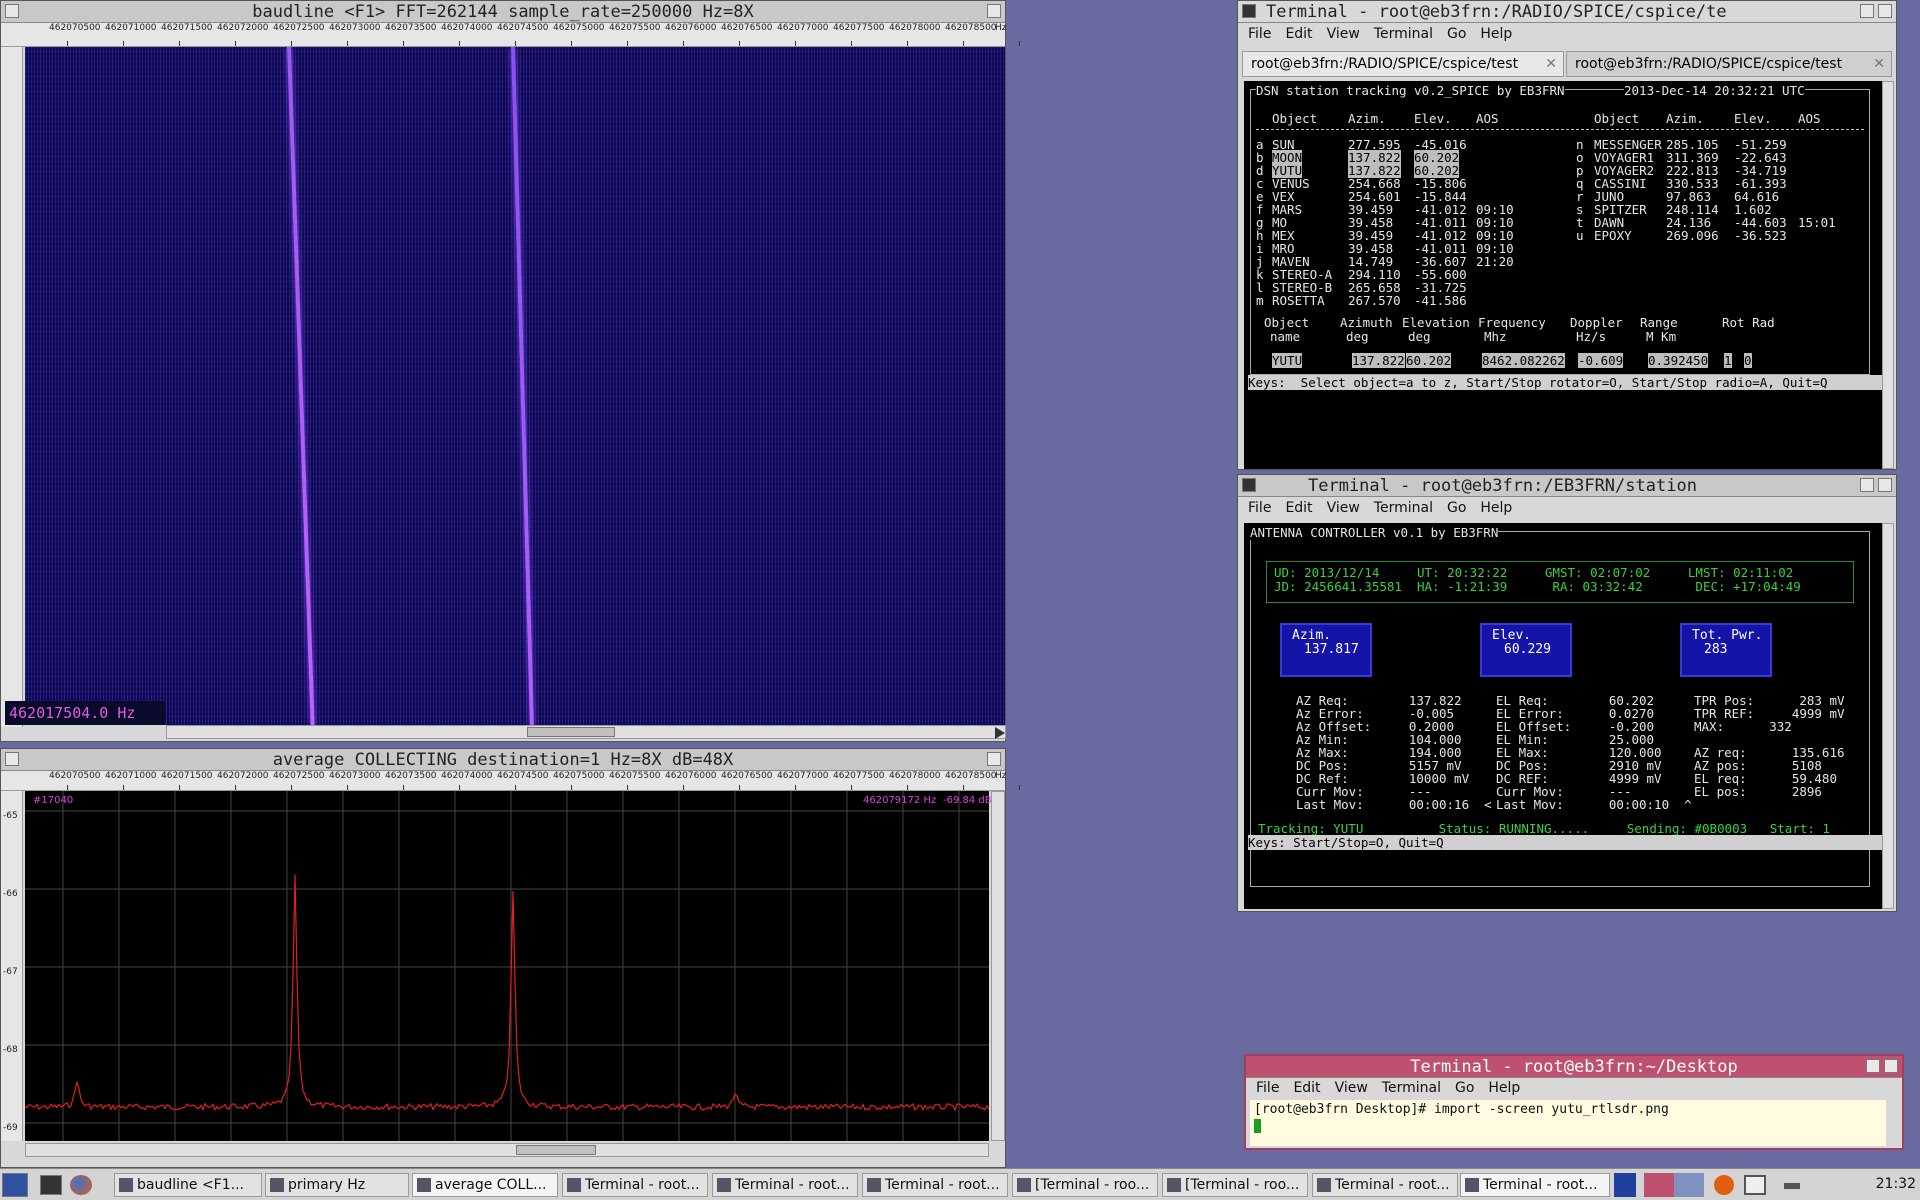 The image size is (1920, 1200). I want to click on column-header: AOS, so click(1487, 118).